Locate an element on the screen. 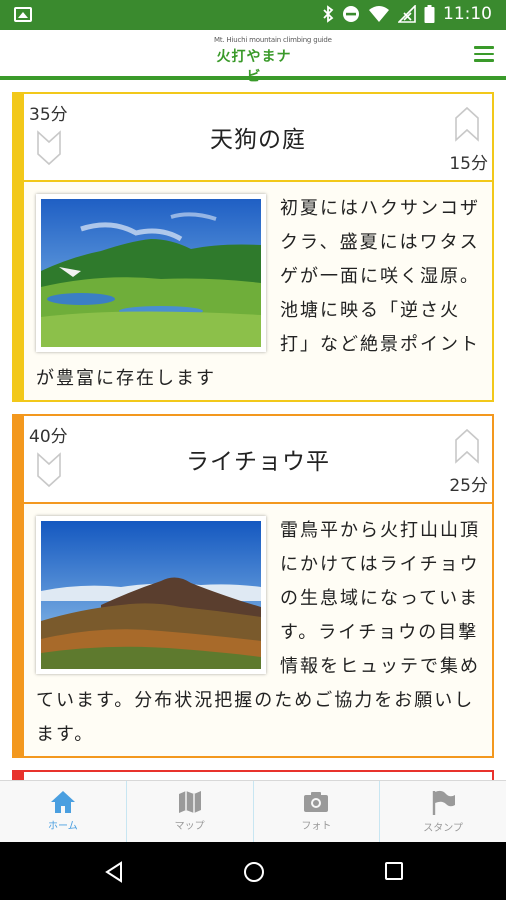 The image size is (506, 900). tab-label: ホーム is located at coordinates (63, 826).